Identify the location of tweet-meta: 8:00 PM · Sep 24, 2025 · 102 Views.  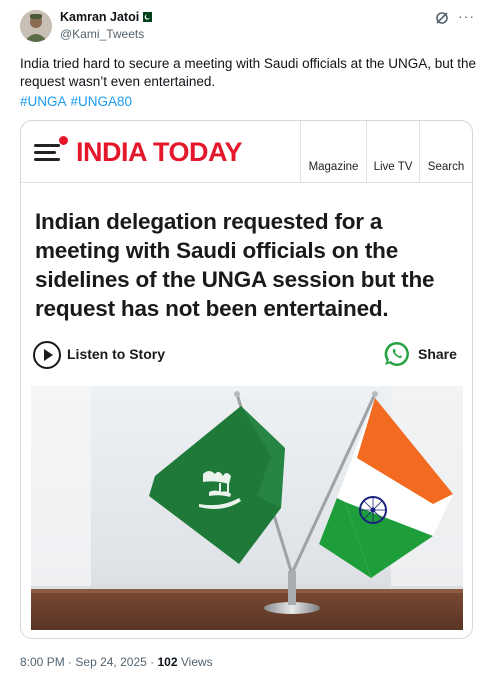
(116, 662).